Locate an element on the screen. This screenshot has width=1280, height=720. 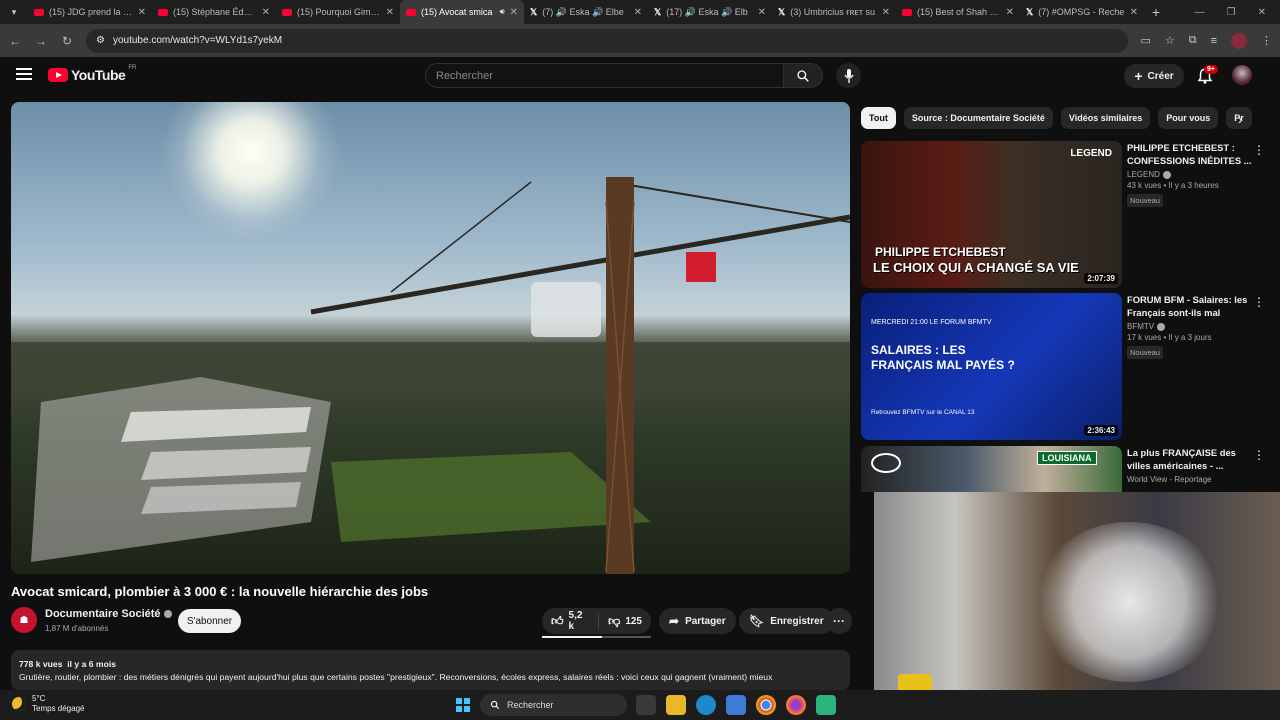
url-field: ⚙ youtube.com/watch?v=WLYd1s7yekM is located at coordinates (607, 40).